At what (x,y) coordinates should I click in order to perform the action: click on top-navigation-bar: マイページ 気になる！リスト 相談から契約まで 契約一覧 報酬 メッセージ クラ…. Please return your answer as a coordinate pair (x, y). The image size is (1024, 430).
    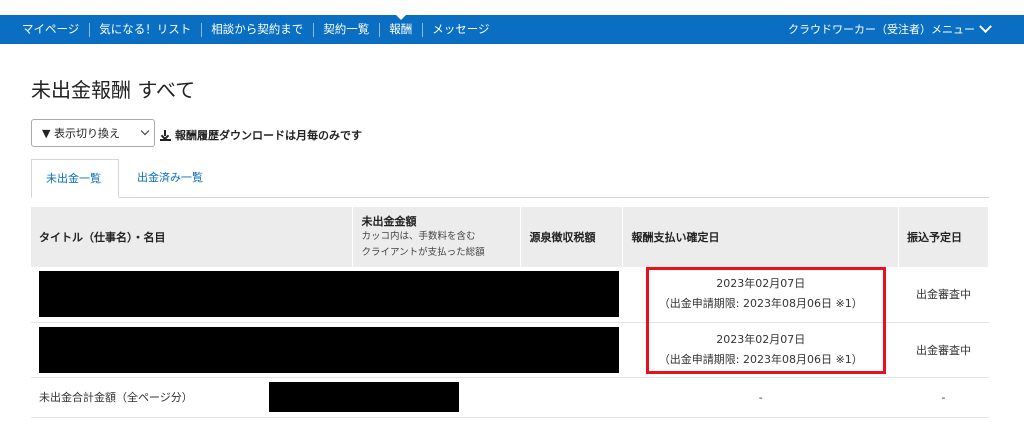
    Looking at the image, I should click on (512, 29).